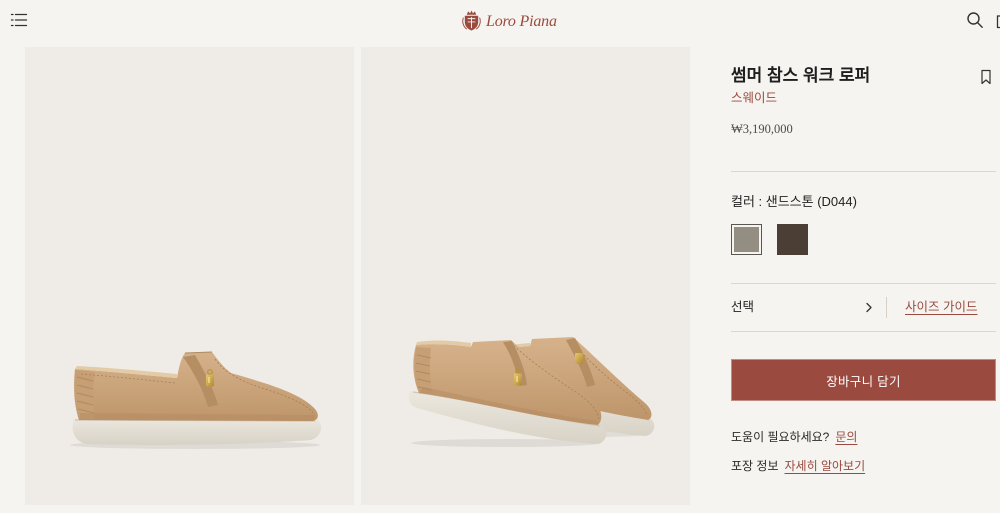  What do you see at coordinates (825, 466) in the screenshot?
I see `packaging-more-link: 자세히 알아보기` at bounding box center [825, 466].